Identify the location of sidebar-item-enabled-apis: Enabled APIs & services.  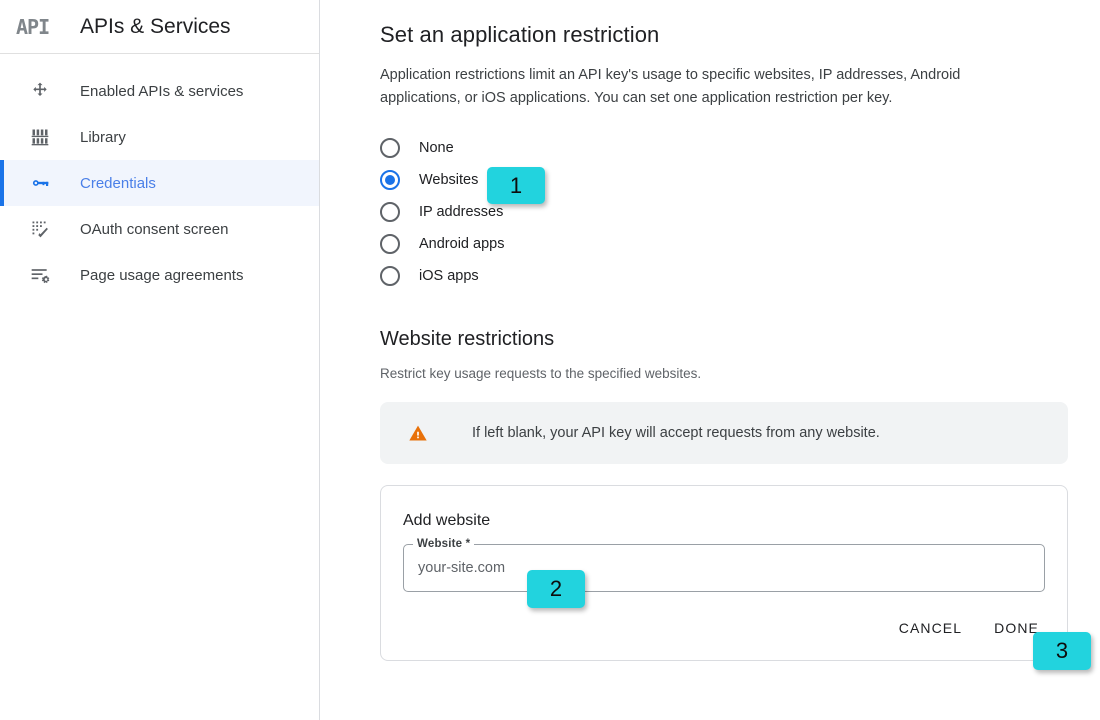
(159, 91).